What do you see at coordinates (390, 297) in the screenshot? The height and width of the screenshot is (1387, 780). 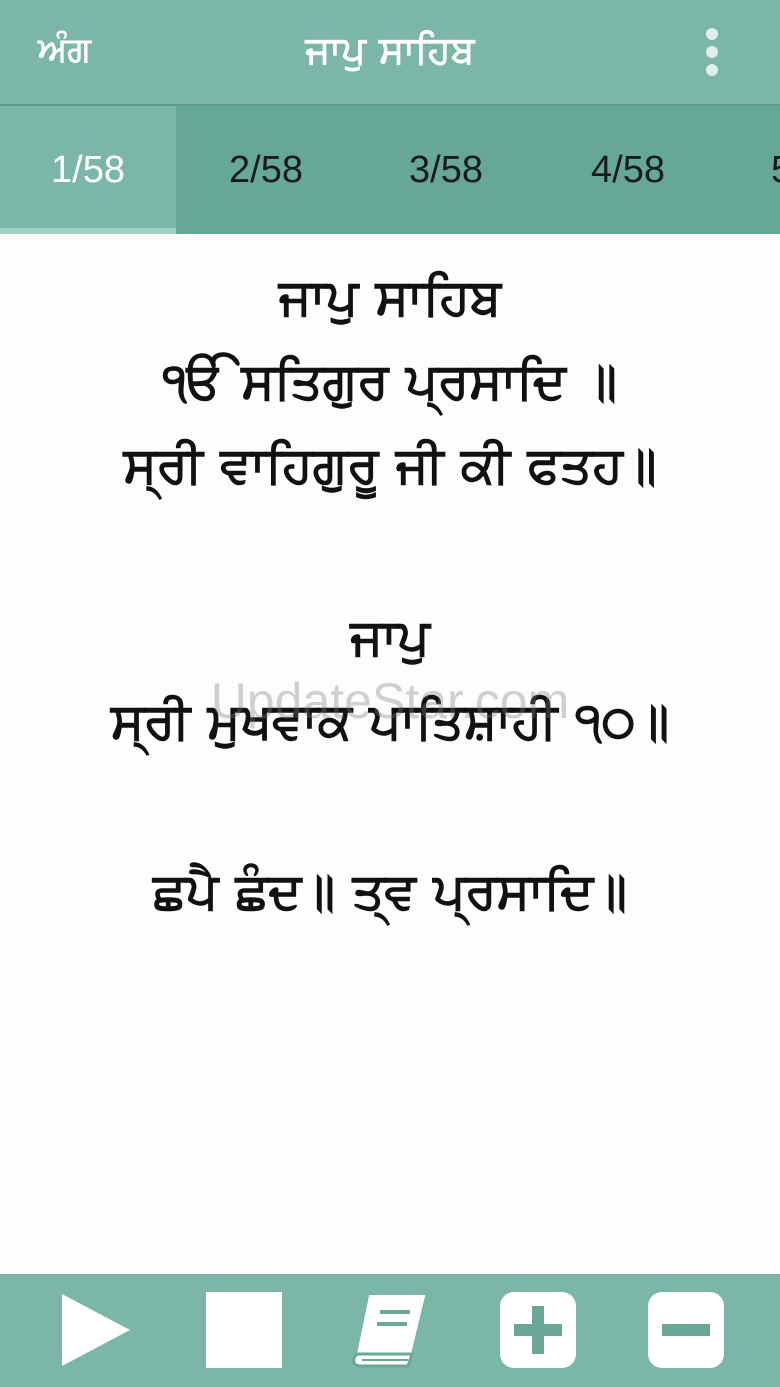 I see `verse-line: ਜਾਪੁ ਸਾਹਿਬ` at bounding box center [390, 297].